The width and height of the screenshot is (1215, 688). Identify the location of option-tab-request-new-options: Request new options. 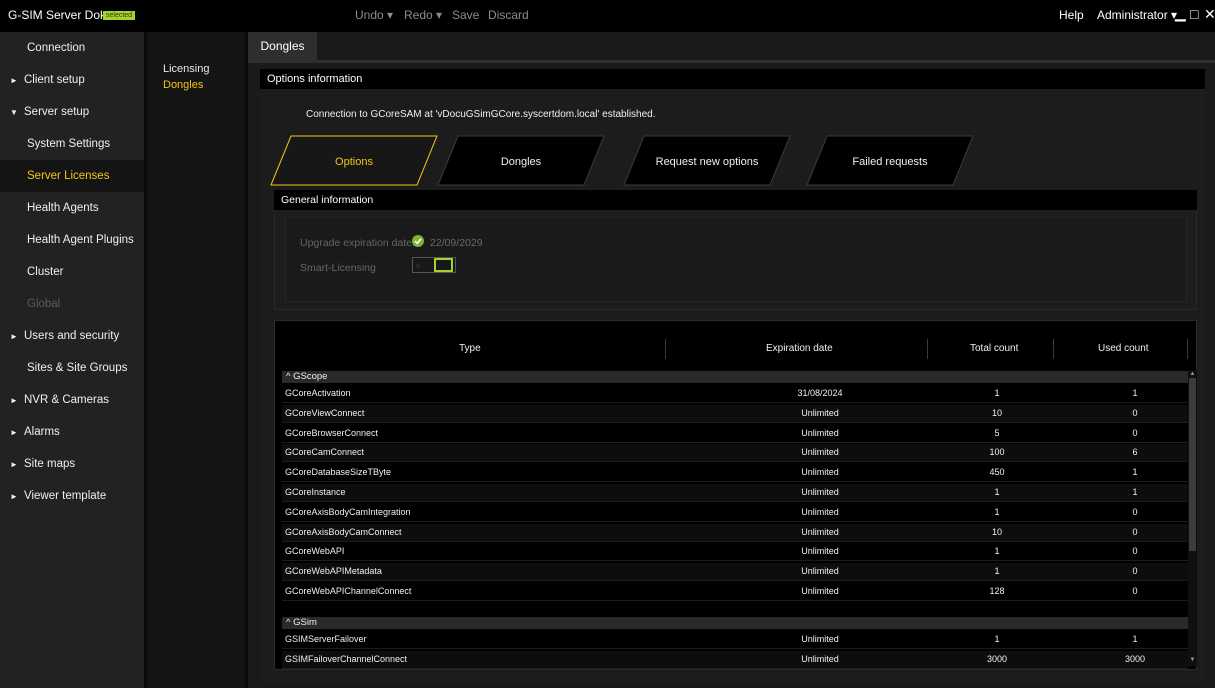
(707, 160).